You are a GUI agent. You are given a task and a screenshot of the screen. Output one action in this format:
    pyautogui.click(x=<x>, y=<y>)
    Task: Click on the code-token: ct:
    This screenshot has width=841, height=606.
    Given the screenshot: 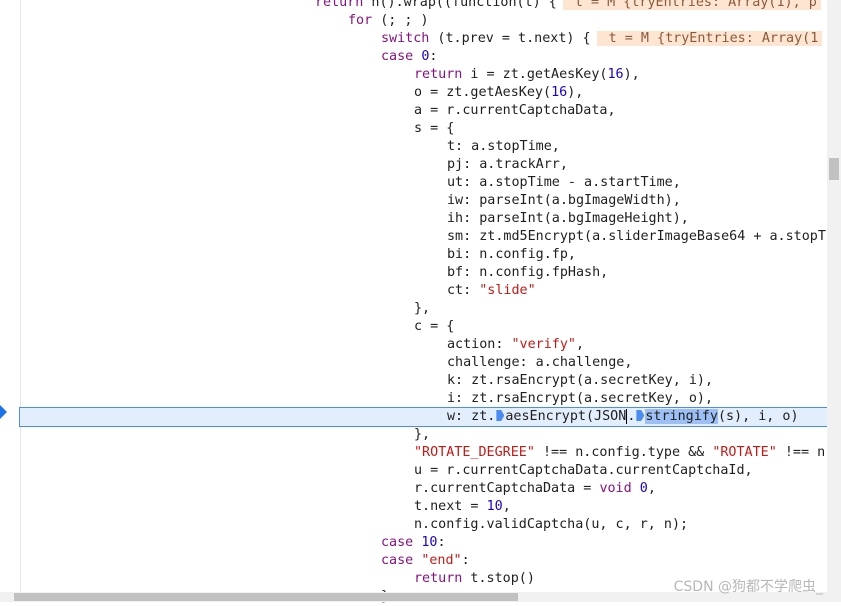 What is the action you would take?
    pyautogui.click(x=463, y=290)
    